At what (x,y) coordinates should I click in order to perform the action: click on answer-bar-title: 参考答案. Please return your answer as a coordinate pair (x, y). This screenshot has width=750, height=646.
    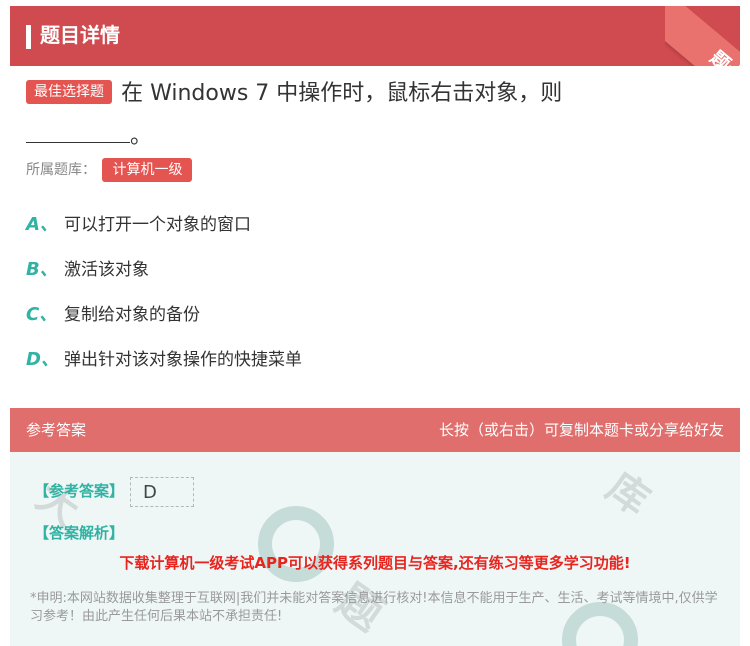
    Looking at the image, I should click on (56, 430).